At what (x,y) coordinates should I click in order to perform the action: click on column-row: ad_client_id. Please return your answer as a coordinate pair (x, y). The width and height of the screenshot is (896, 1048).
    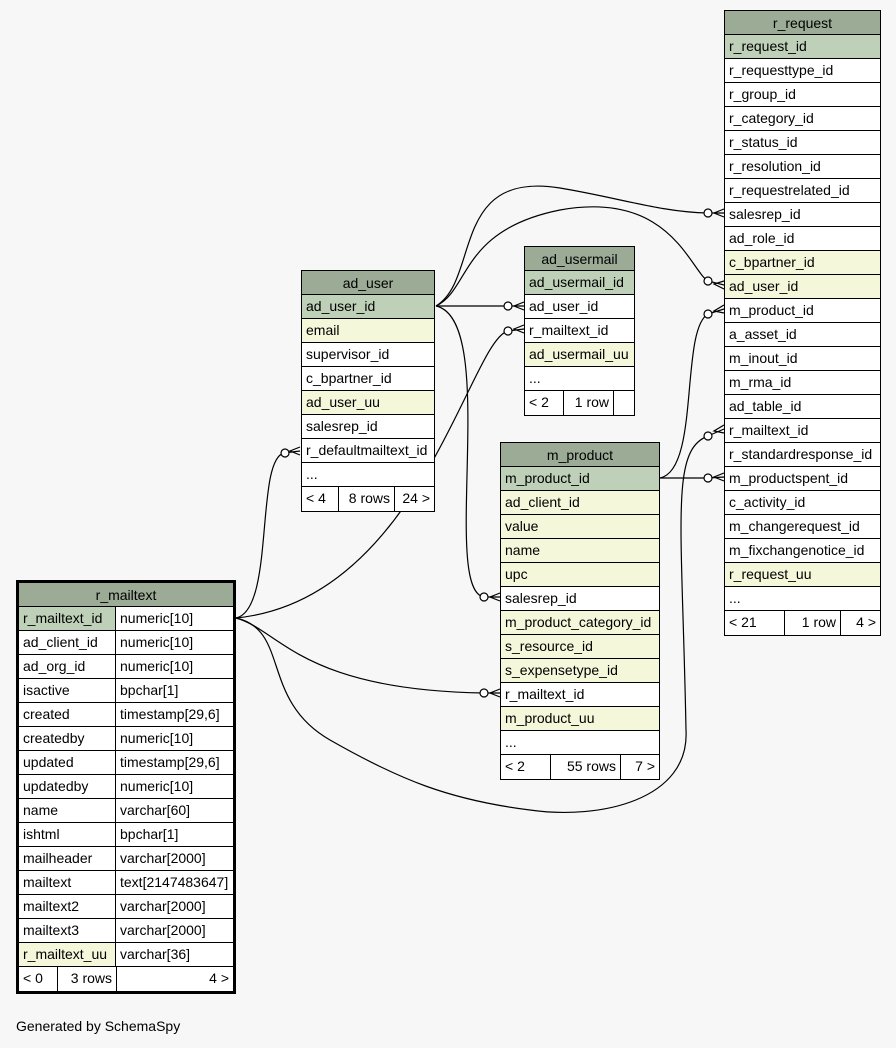
    Looking at the image, I should click on (580, 503).